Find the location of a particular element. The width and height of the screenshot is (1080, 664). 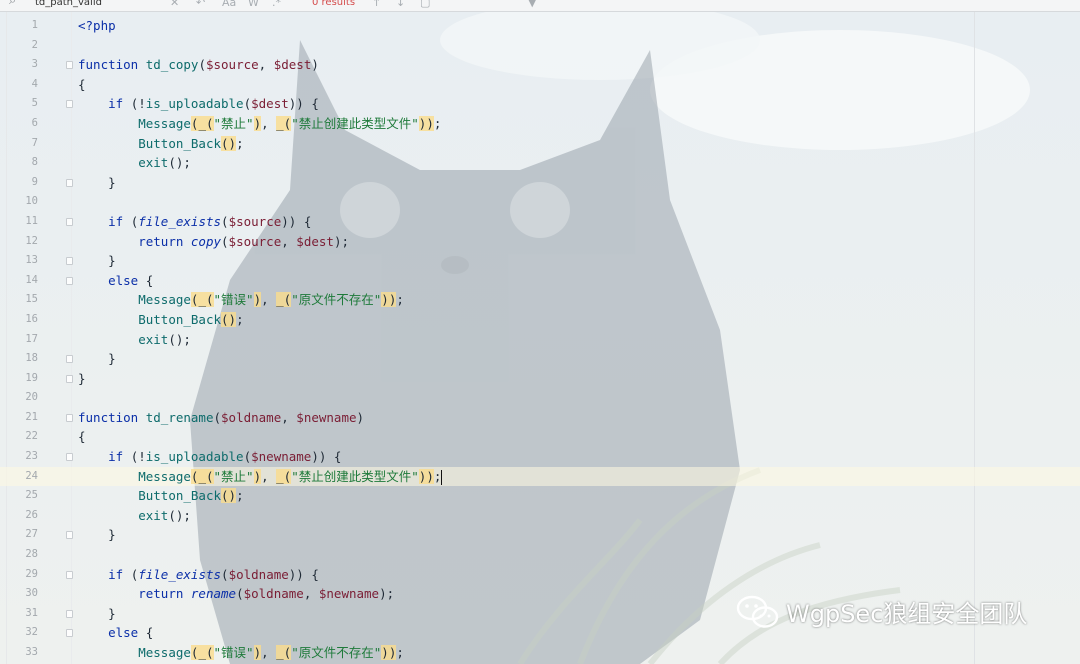

whole-word-icon: W is located at coordinates (253, 4).